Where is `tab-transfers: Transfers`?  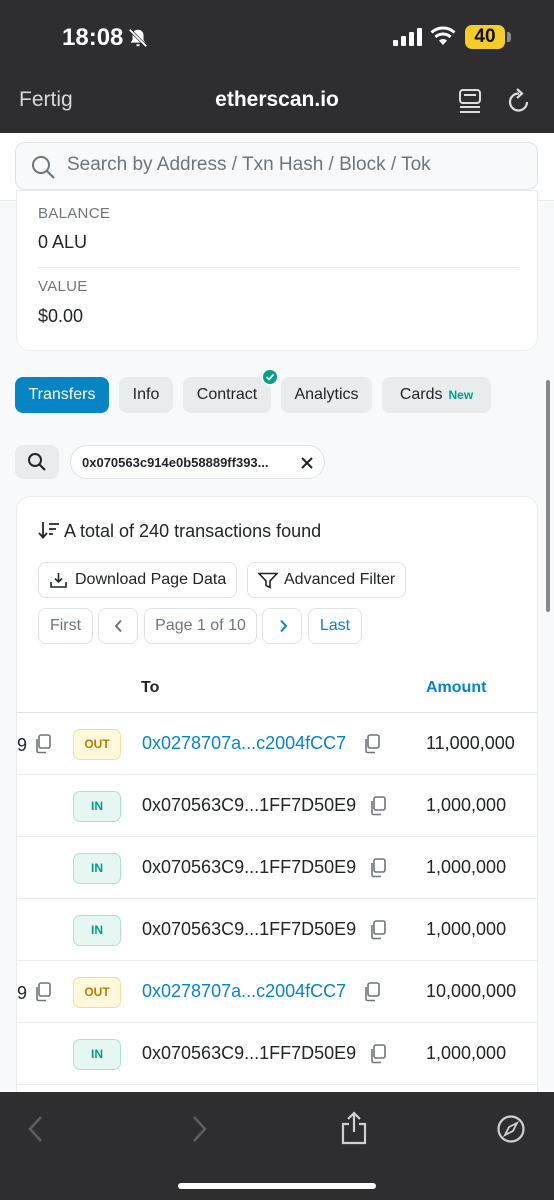
tab-transfers: Transfers is located at coordinates (62, 395).